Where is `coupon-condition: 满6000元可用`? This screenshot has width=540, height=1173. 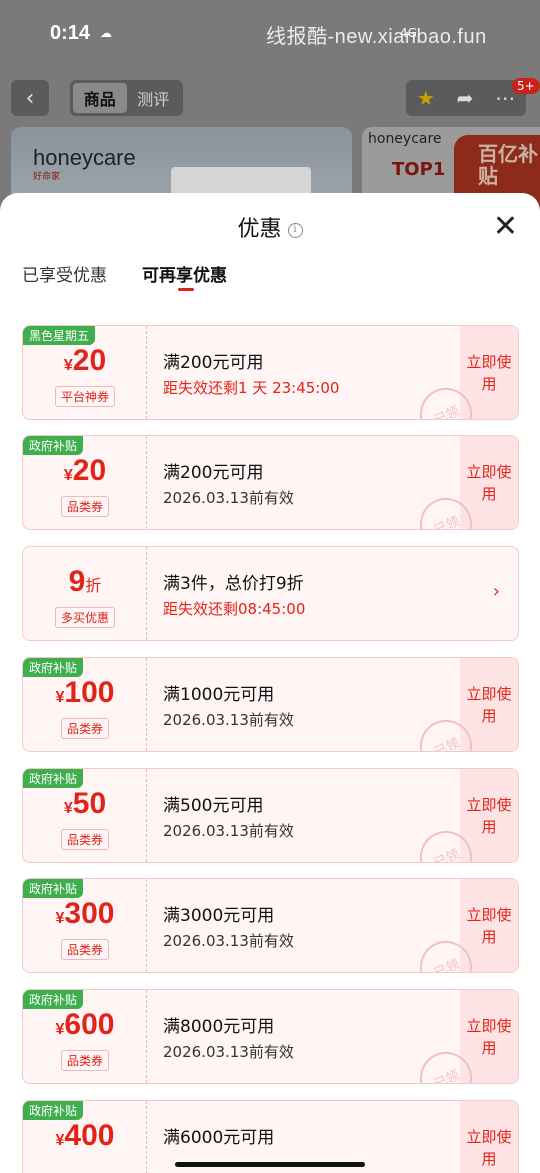
coupon-condition: 满6000元可用 is located at coordinates (219, 1138).